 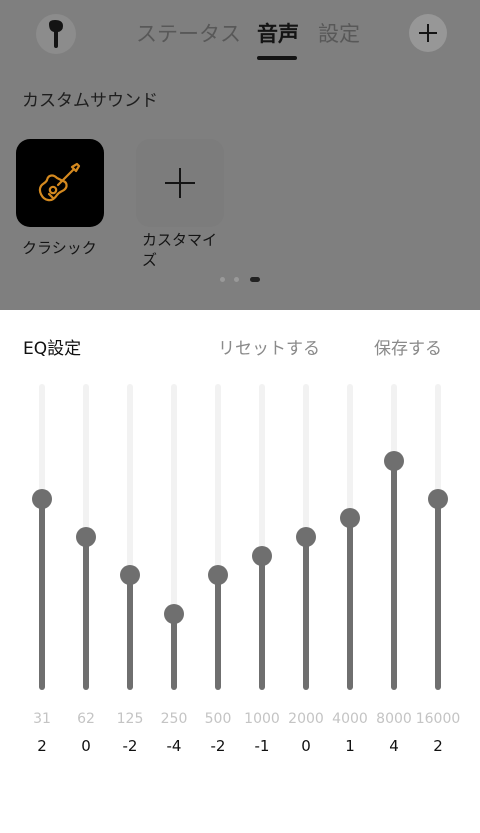 I want to click on add-device-button, so click(x=428, y=33).